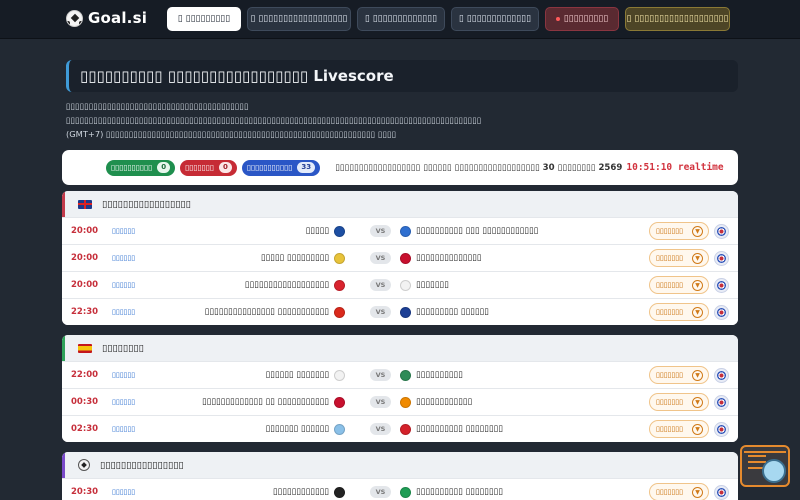 This screenshot has width=800, height=500. I want to click on league-header: ▯▯▯▯▯▯▯▯▯▯▯▯▯▯▯▯, so click(400, 465).